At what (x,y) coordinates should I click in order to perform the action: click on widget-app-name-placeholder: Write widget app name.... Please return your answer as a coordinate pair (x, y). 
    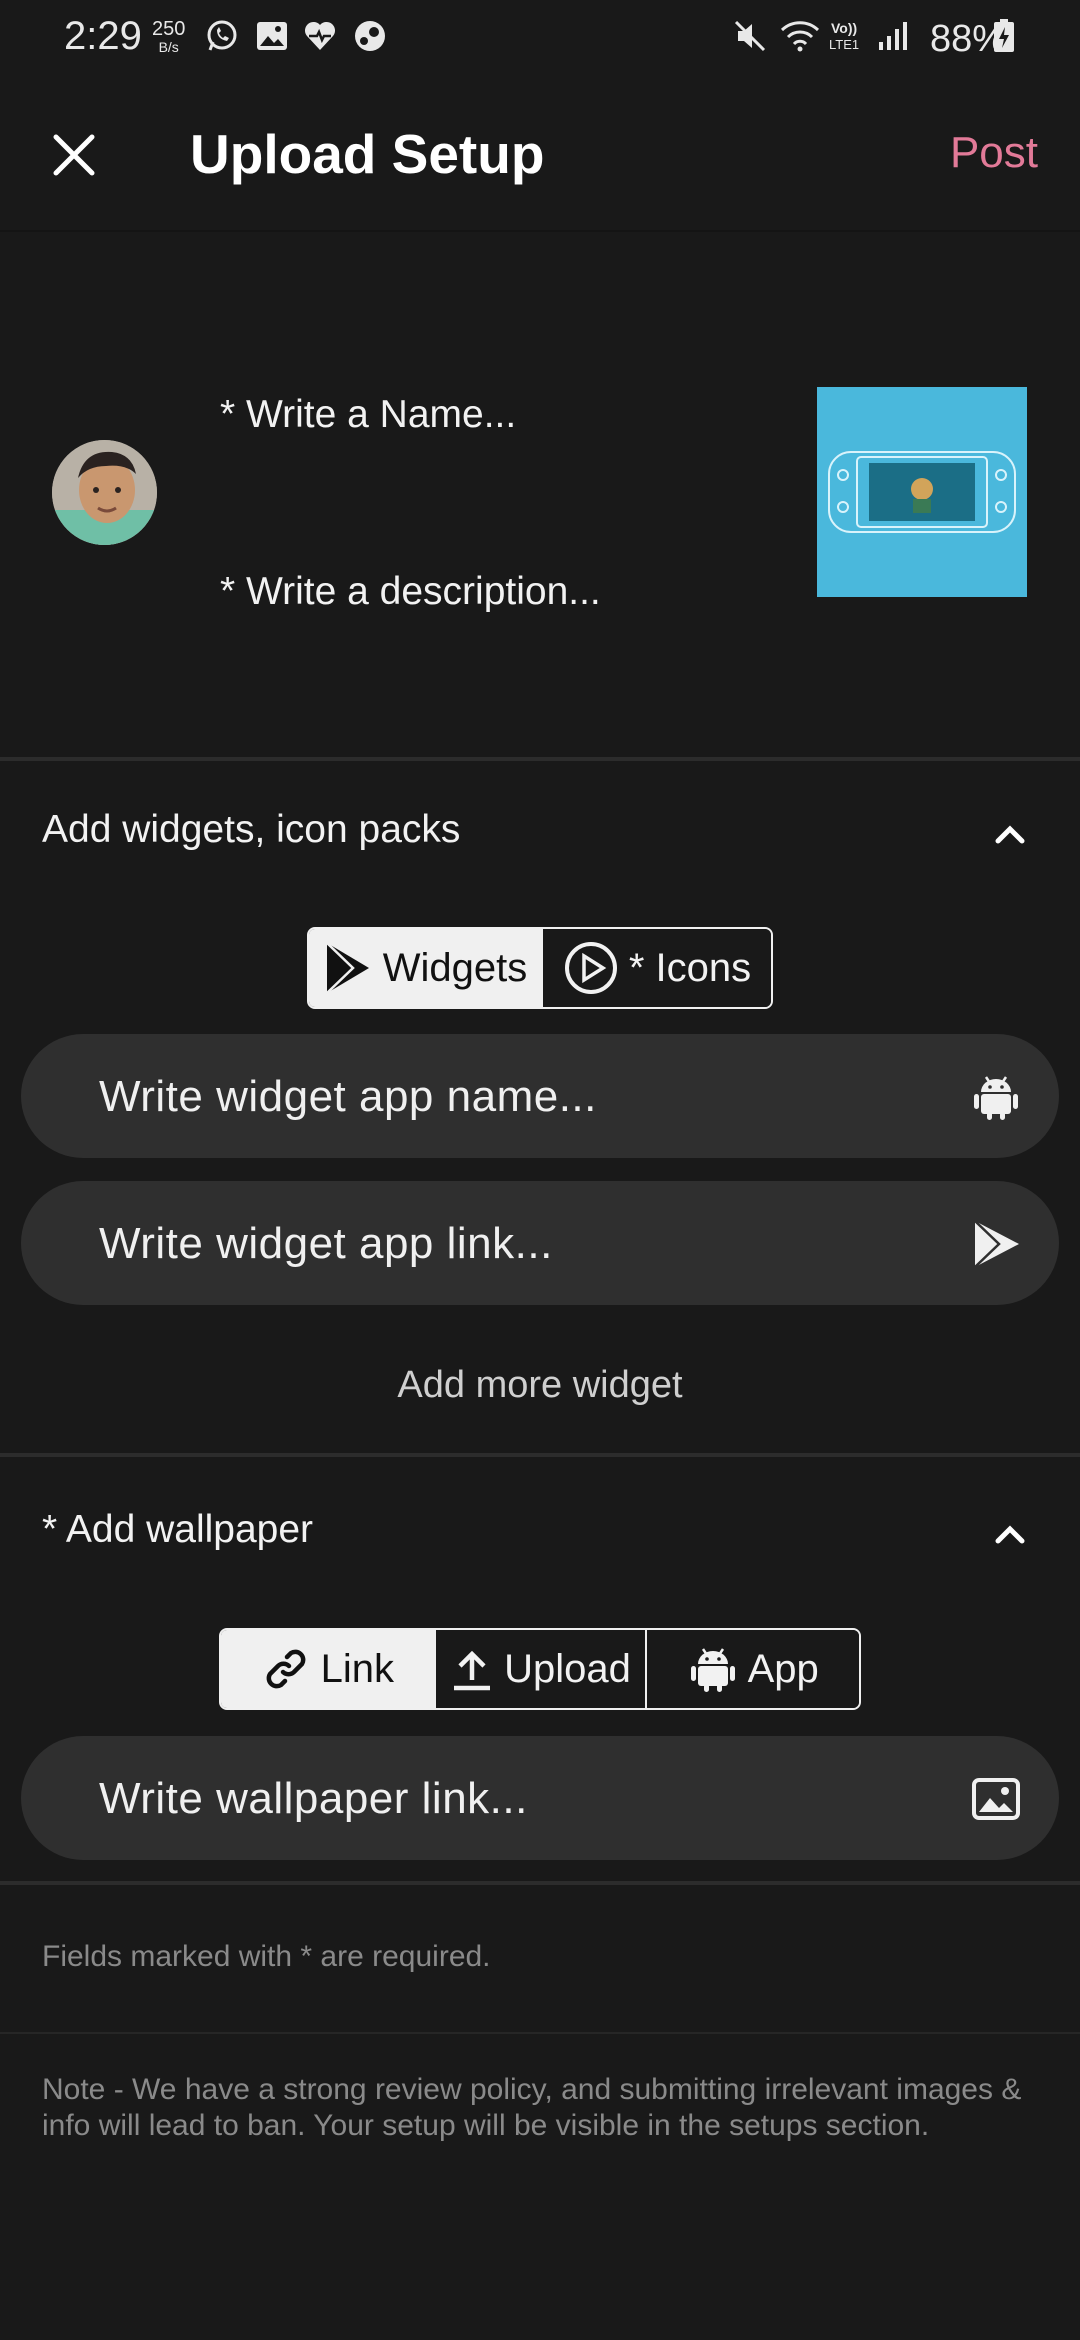
    Looking at the image, I should click on (348, 1096).